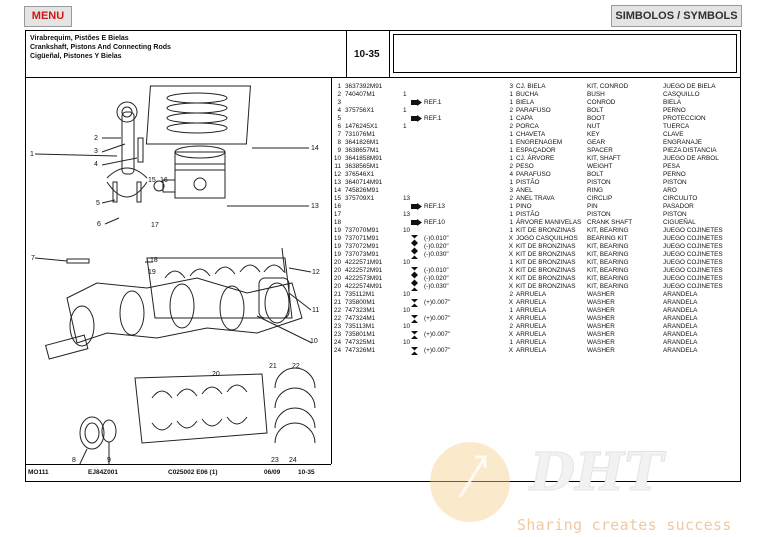  What do you see at coordinates (672, 166) in the screenshot?
I see `parts-es: PESA` at bounding box center [672, 166].